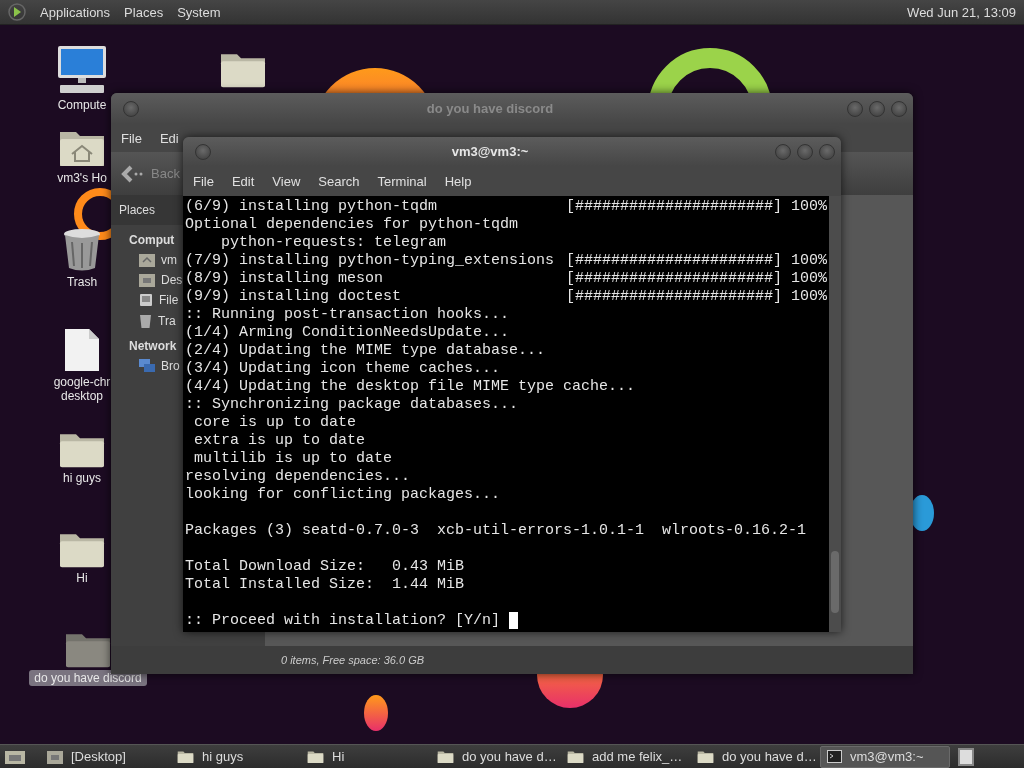 The height and width of the screenshot is (768, 1024). What do you see at coordinates (333, 243) in the screenshot?
I see `terminal-line: python-requests: telegram` at bounding box center [333, 243].